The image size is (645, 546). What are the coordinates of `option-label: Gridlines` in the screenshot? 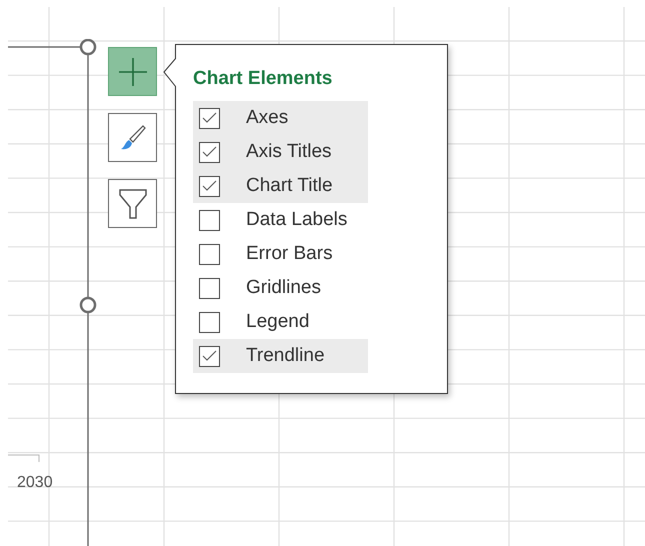 It's located at (283, 288).